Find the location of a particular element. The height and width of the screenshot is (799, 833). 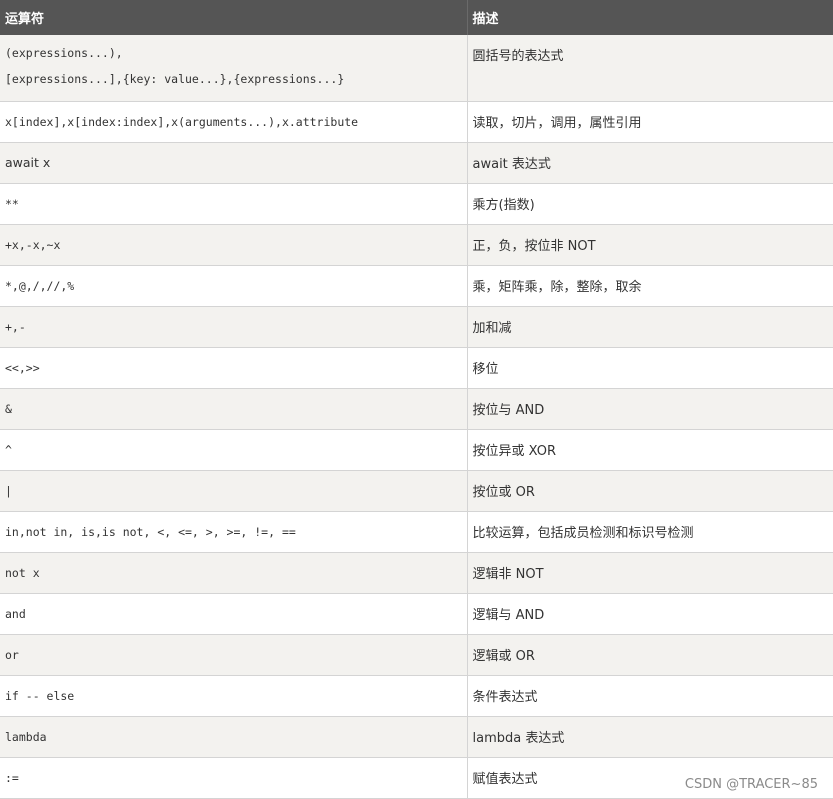

operator-cell: +x,-x,~x is located at coordinates (234, 245).